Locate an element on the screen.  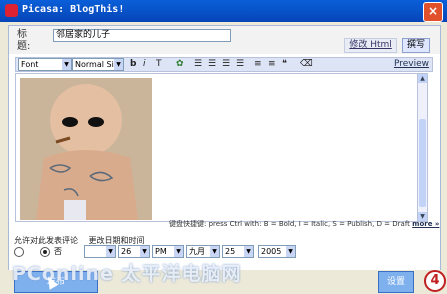
editor-tabs: 修改 Html 撰写 is located at coordinates (386, 45).